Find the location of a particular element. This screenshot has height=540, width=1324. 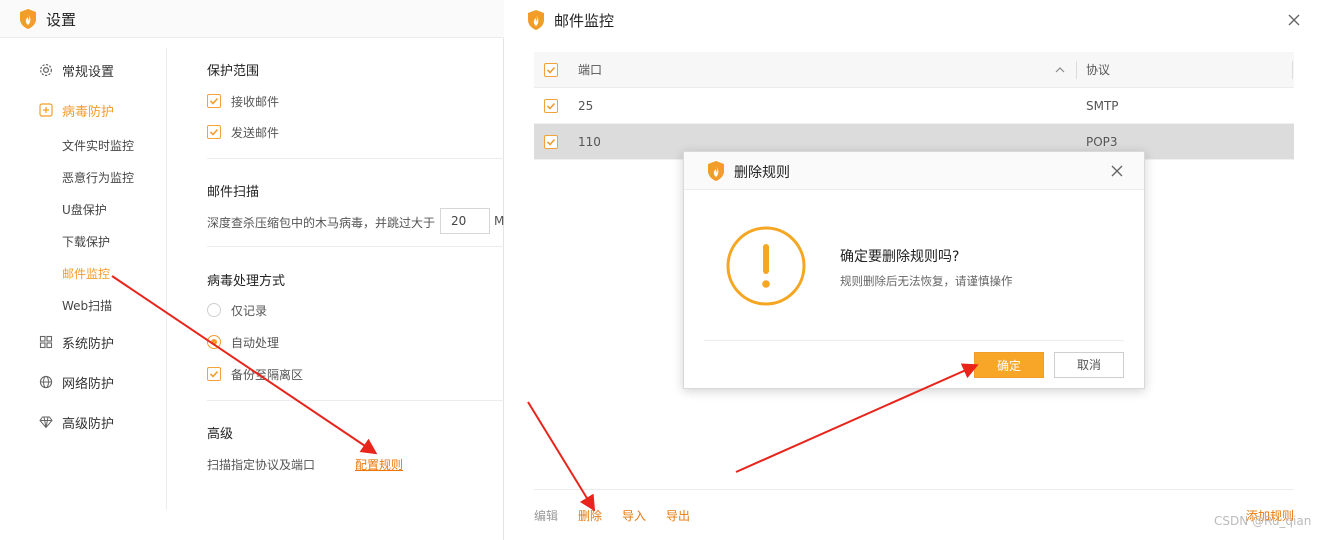

nav-label: 病毒防护 is located at coordinates (88, 112).